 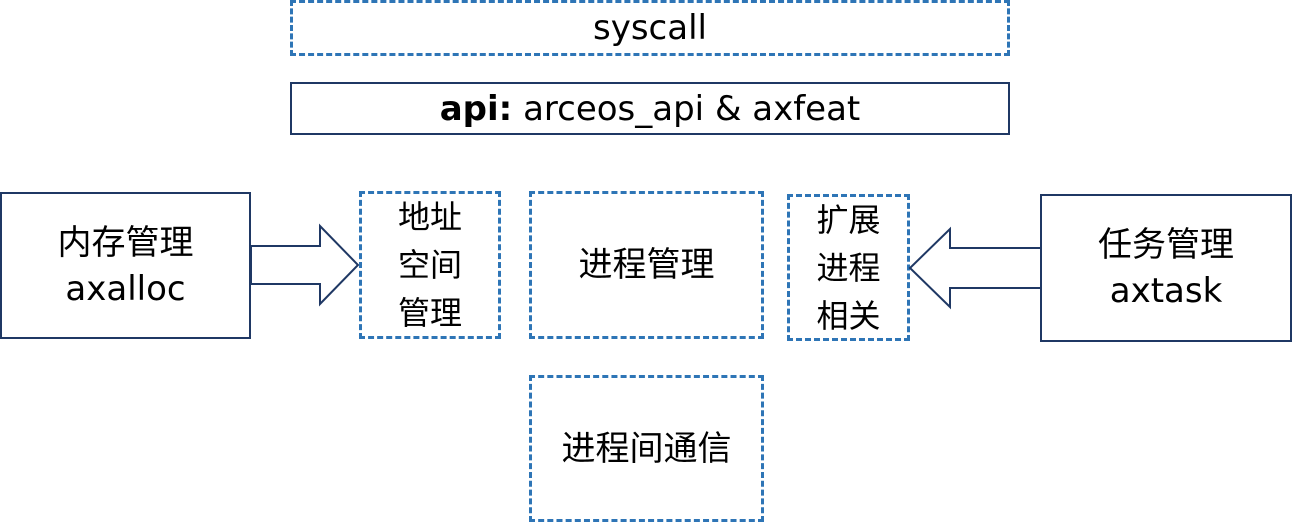 I want to click on process-management-label: 进程管理, so click(x=646, y=265).